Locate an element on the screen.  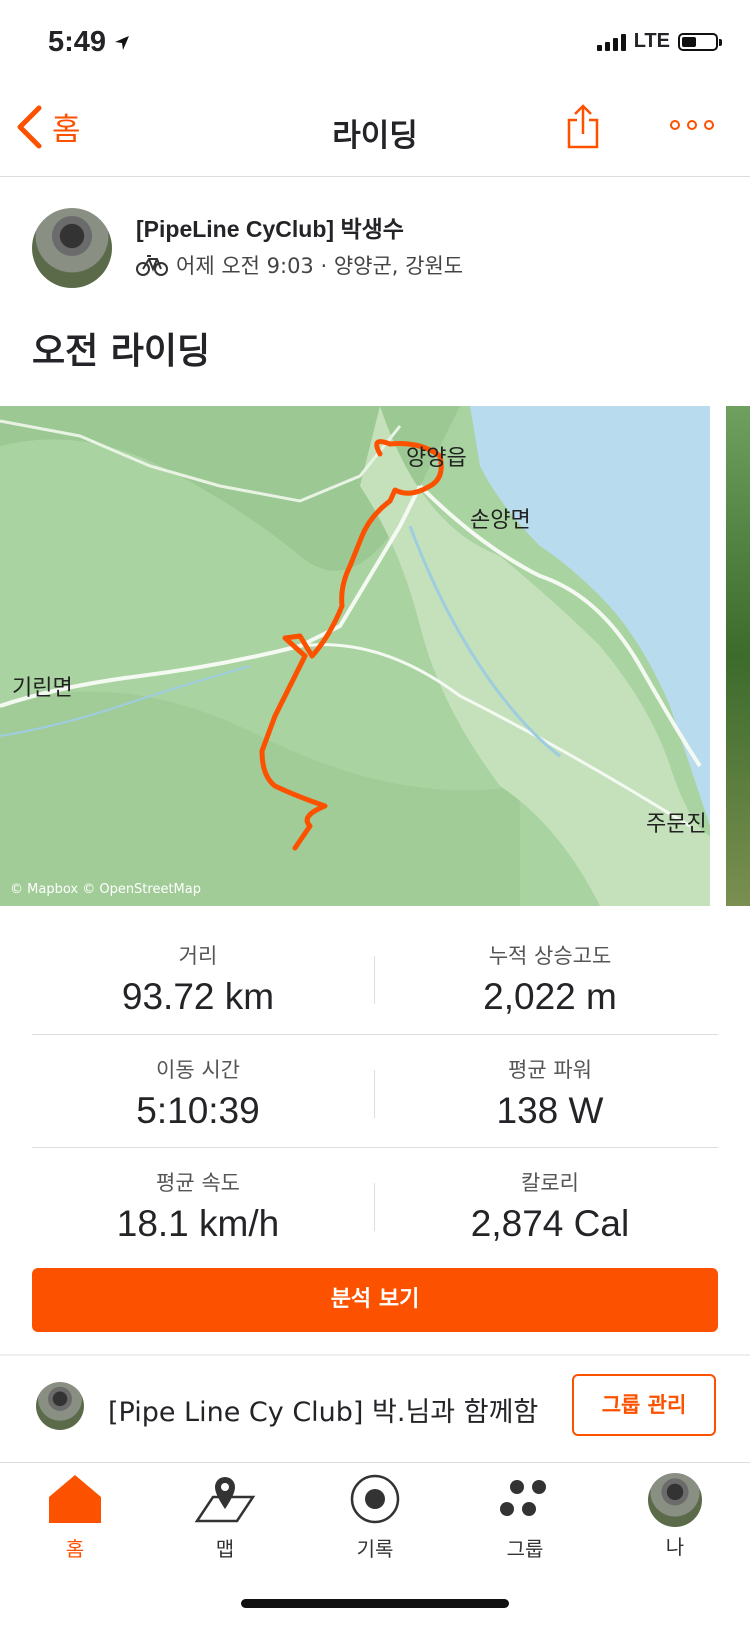
activity-meta: 어제 오전 9:03 · 양양군, 강원도 is located at coordinates (299, 265).